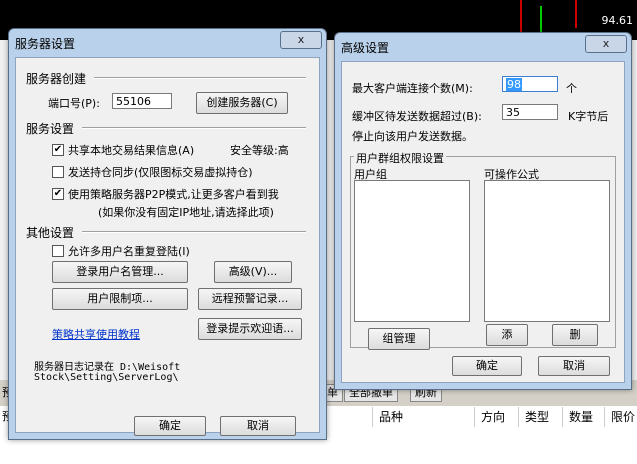 Image resolution: width=637 pixels, height=464 pixels. Describe the element at coordinates (541, 417) in the screenshot. I see `column-header-type: 类型` at that location.